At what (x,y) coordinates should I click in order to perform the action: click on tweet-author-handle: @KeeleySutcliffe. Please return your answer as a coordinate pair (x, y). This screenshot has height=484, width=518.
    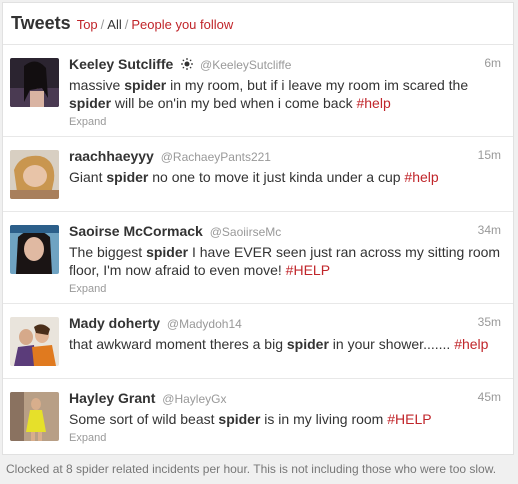
    Looking at the image, I should click on (245, 65).